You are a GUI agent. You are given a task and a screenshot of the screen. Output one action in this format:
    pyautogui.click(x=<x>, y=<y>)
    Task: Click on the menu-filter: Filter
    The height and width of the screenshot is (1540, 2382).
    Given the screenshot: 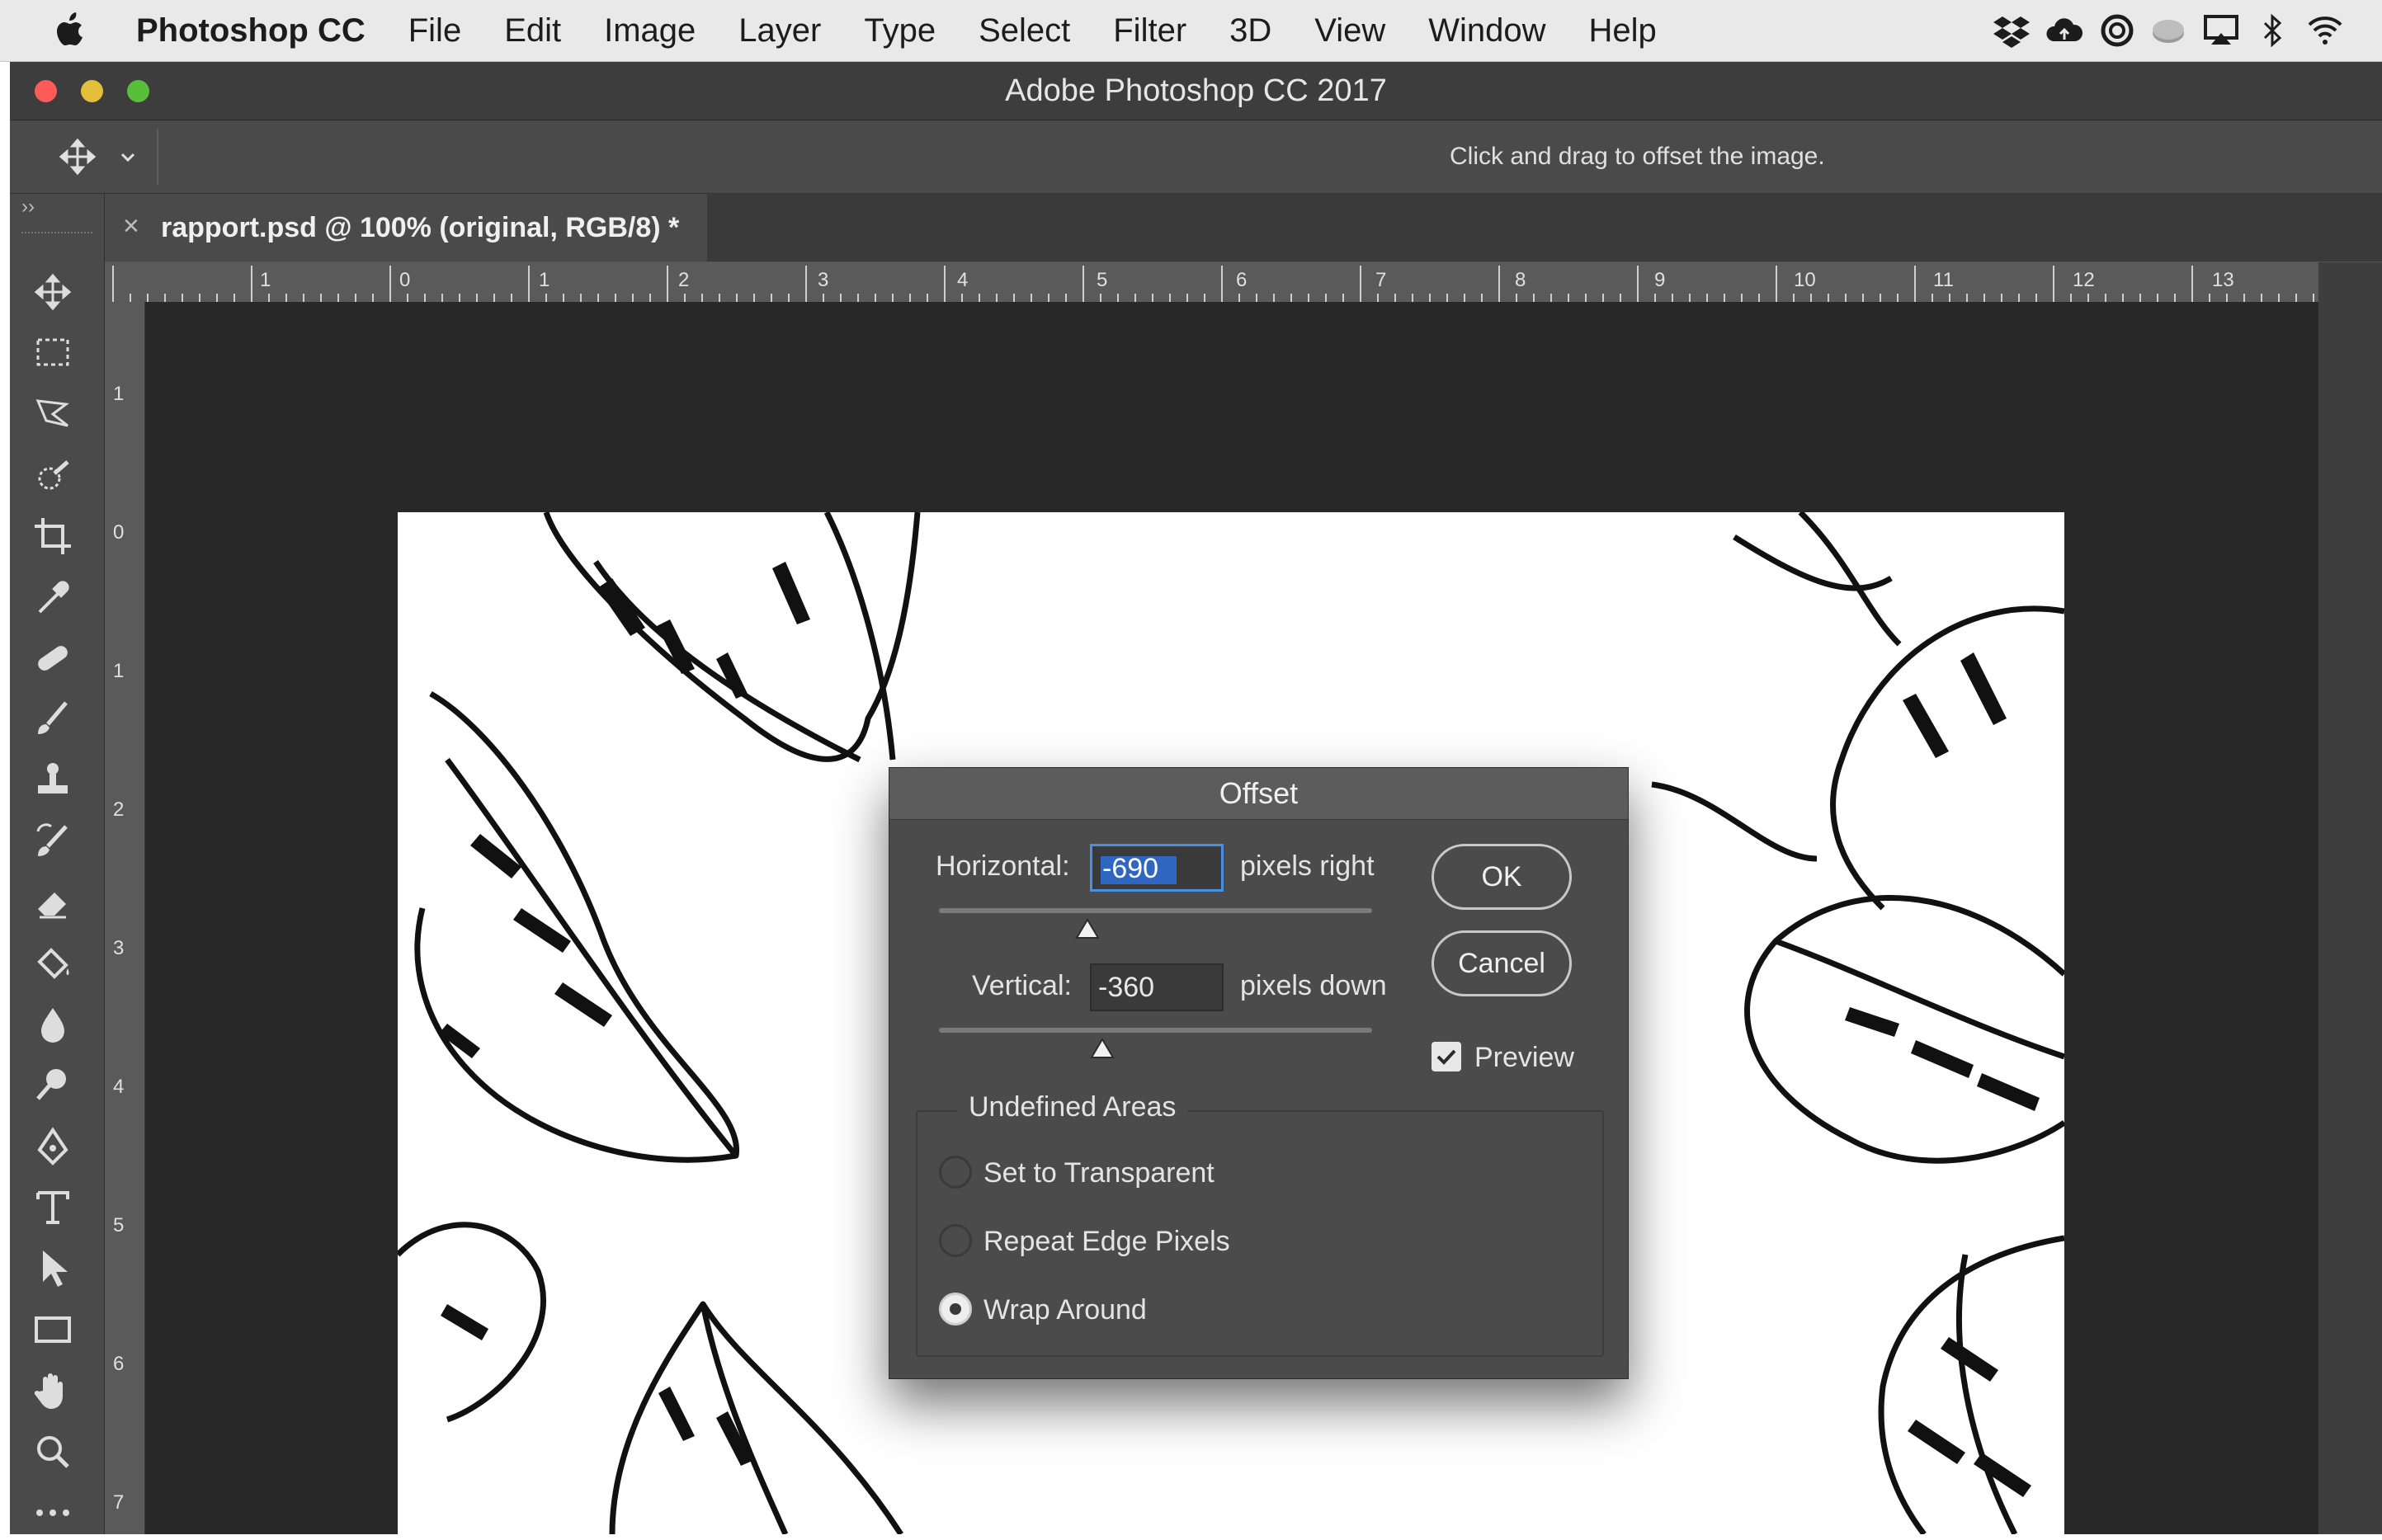 What is the action you would take?
    pyautogui.click(x=1149, y=31)
    